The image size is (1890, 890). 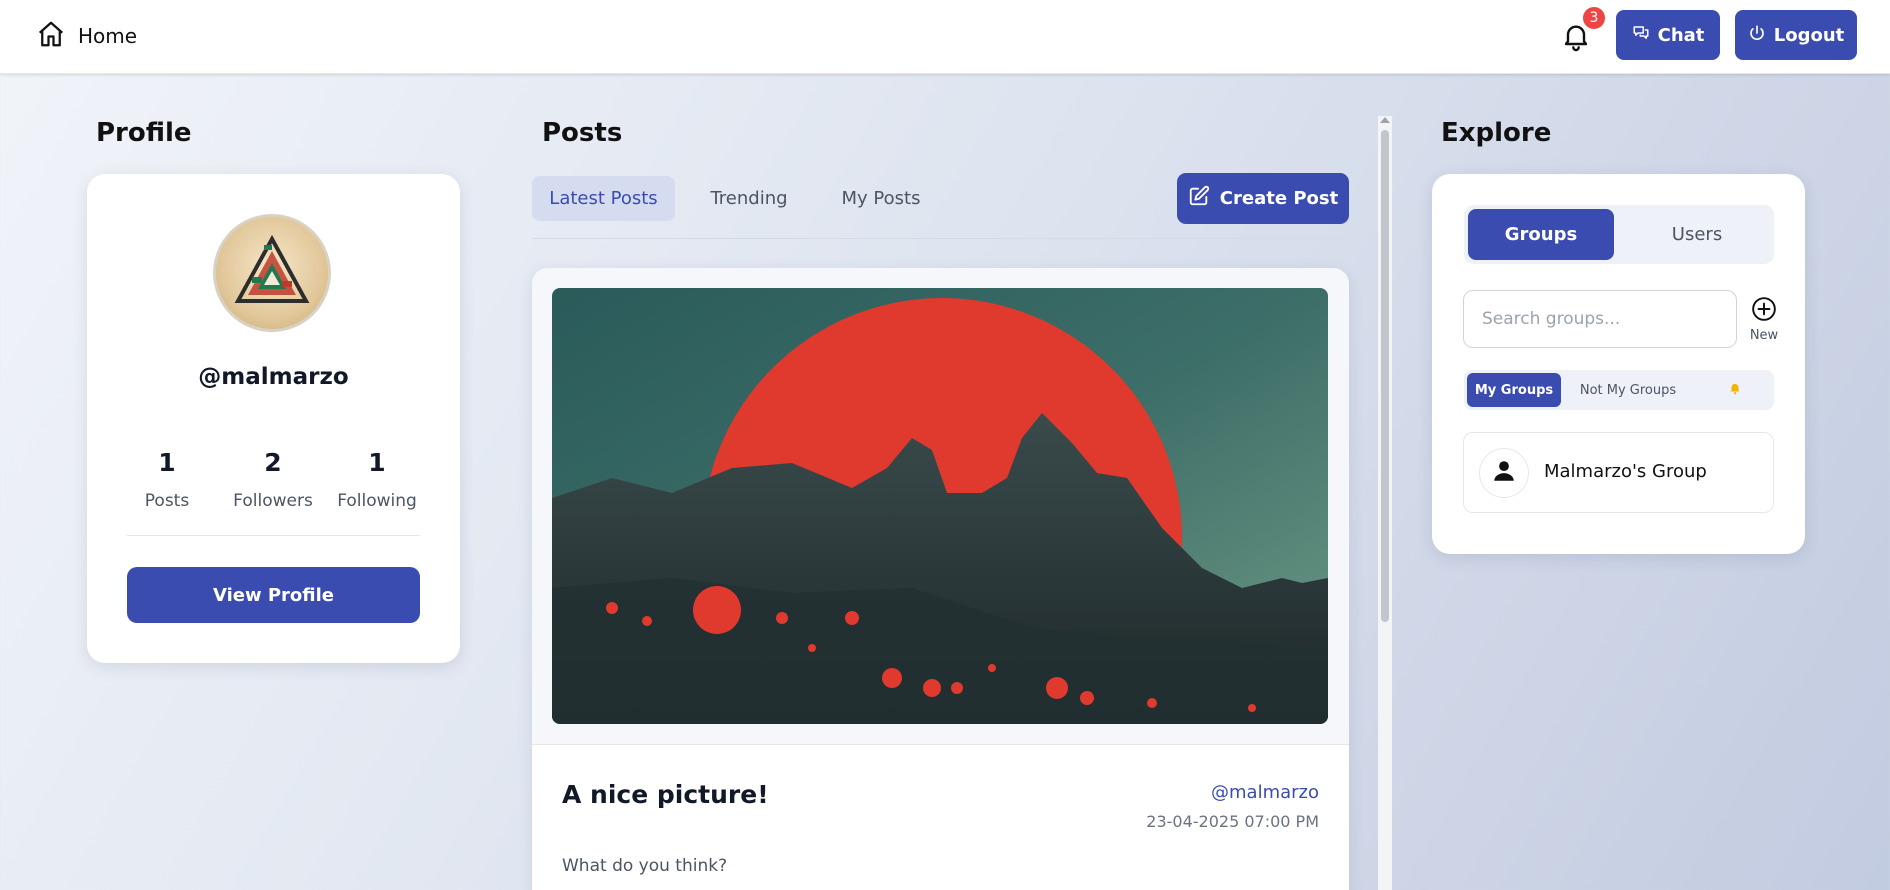 I want to click on top-navbar: Home 3 Chat Logout, so click(x=945, y=37).